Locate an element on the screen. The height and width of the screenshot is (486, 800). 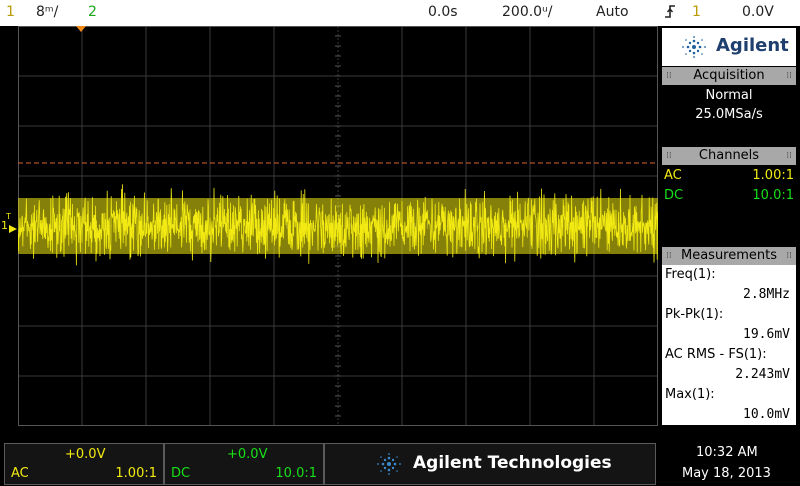
brand-banner: Agilent Technologies is located at coordinates (490, 464).